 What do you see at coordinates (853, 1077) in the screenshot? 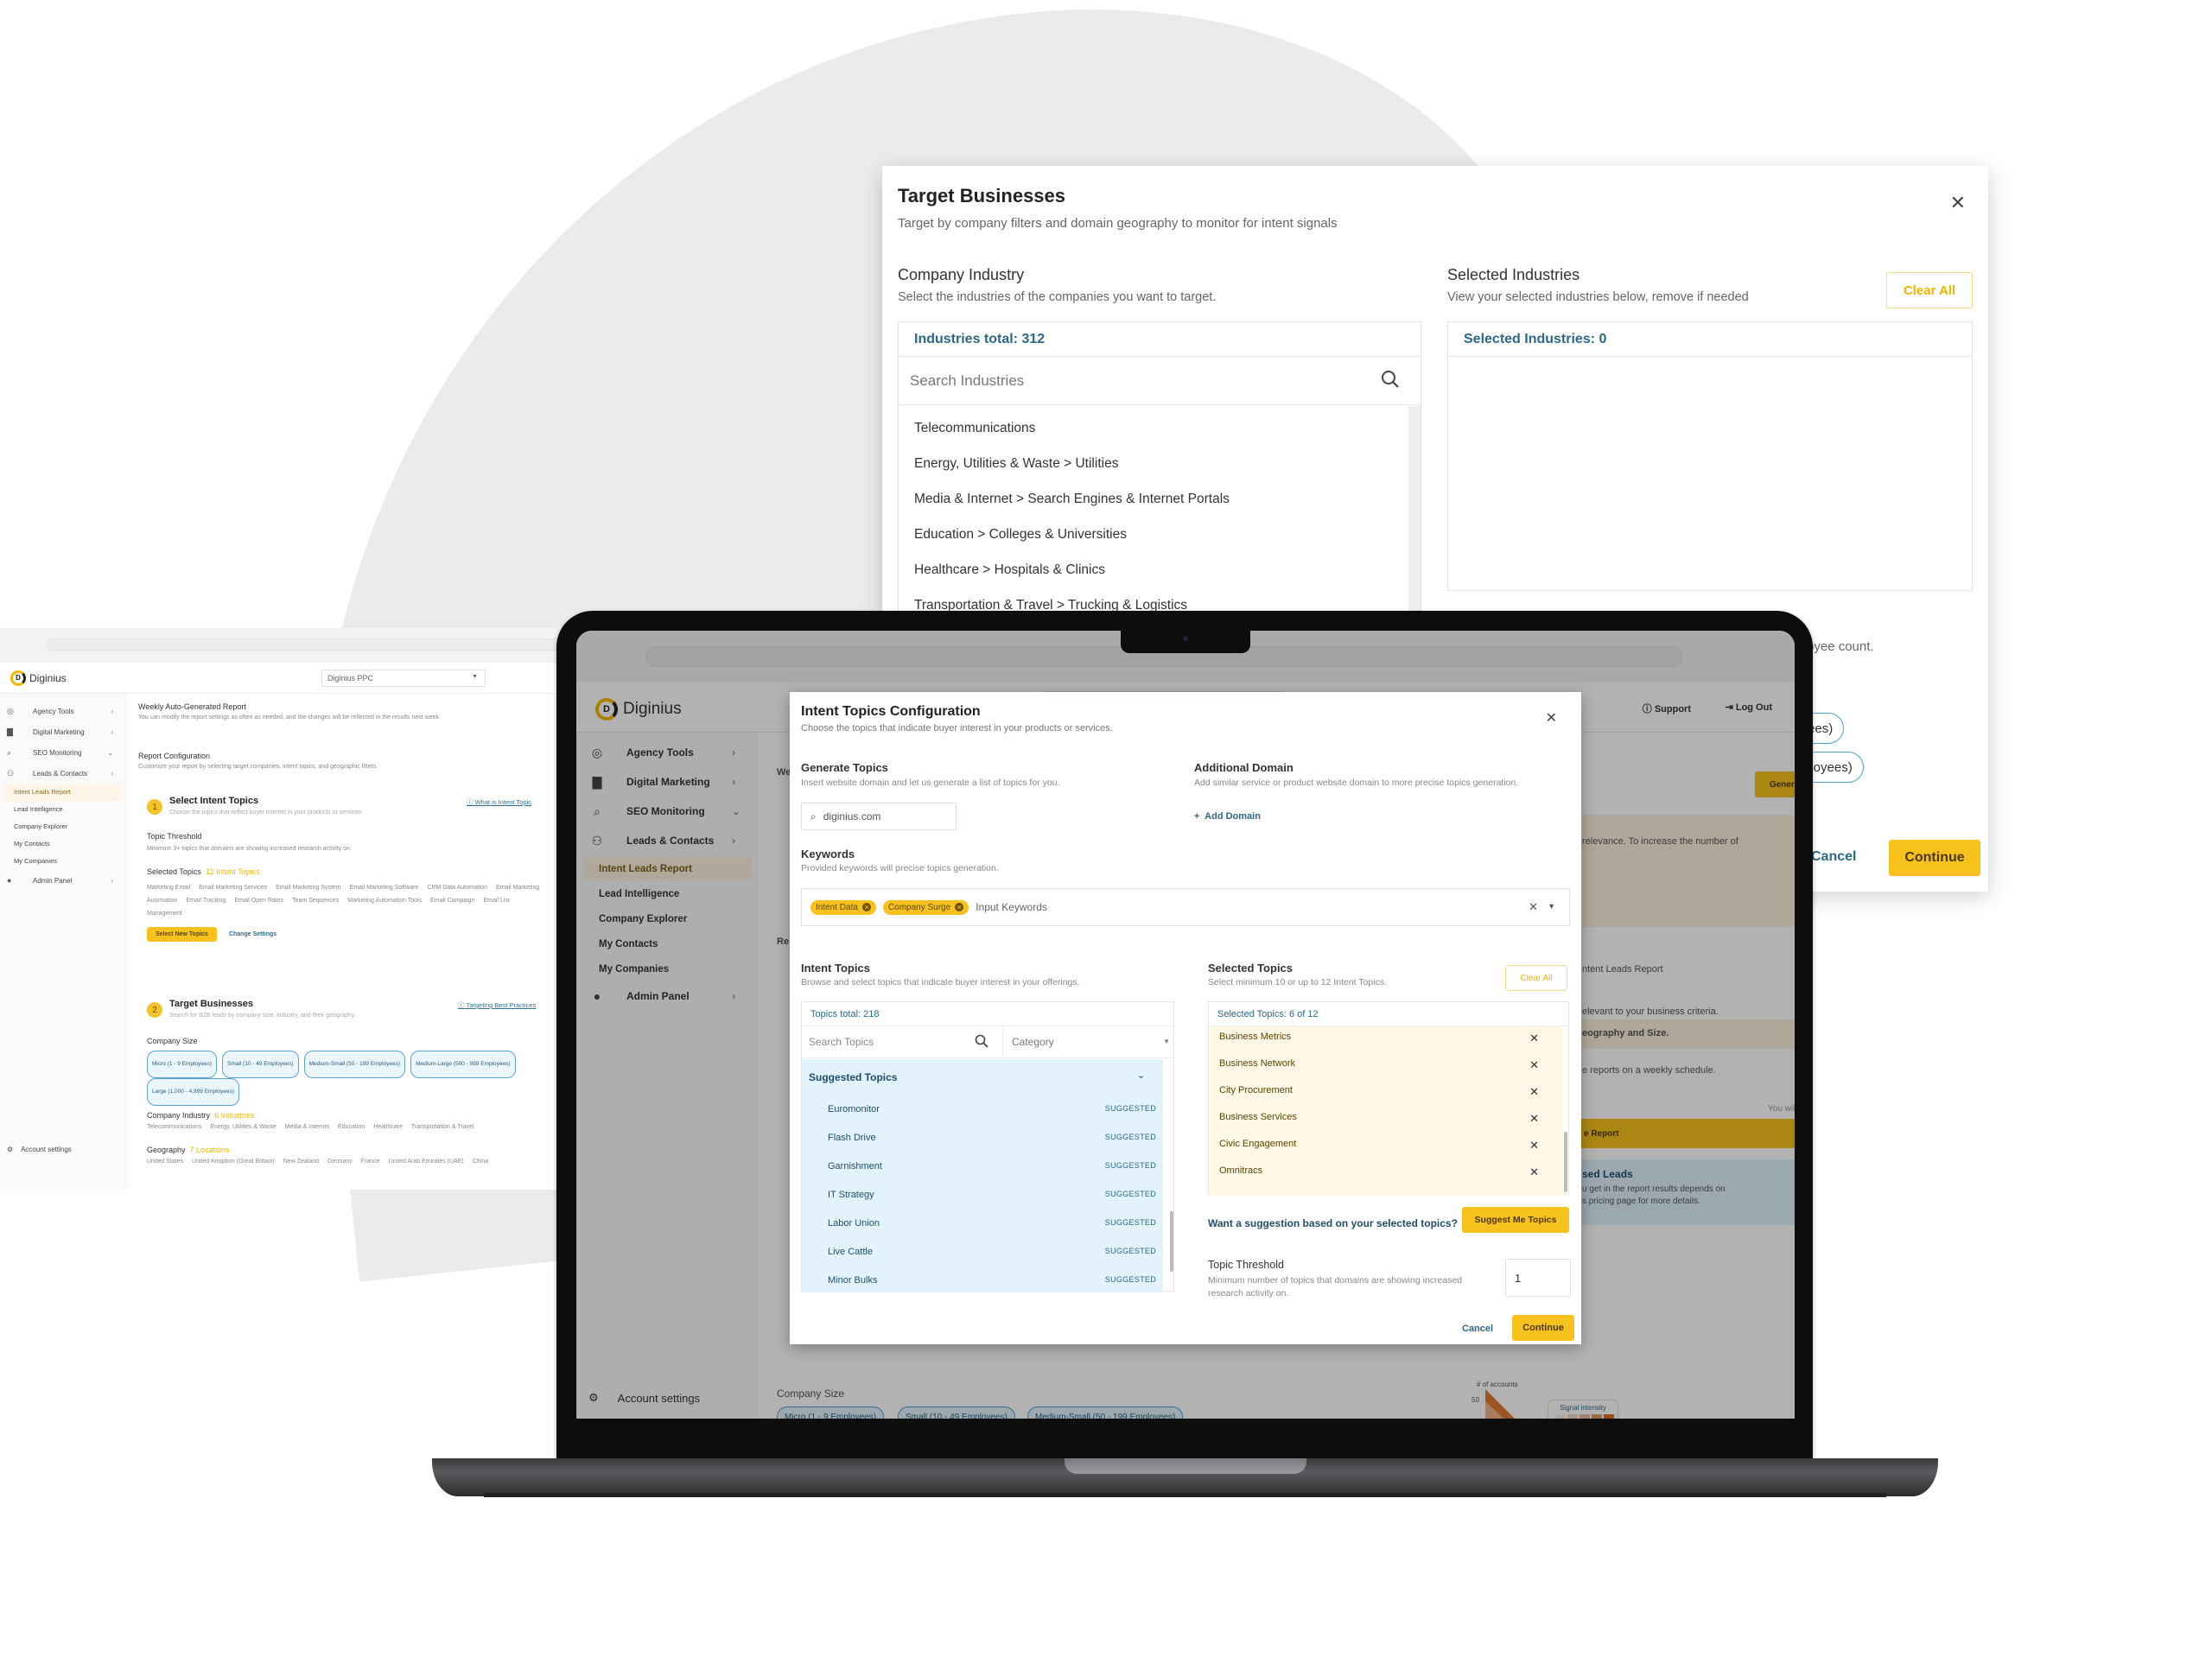
I see `suggested-topics-header: Suggested Topics` at bounding box center [853, 1077].